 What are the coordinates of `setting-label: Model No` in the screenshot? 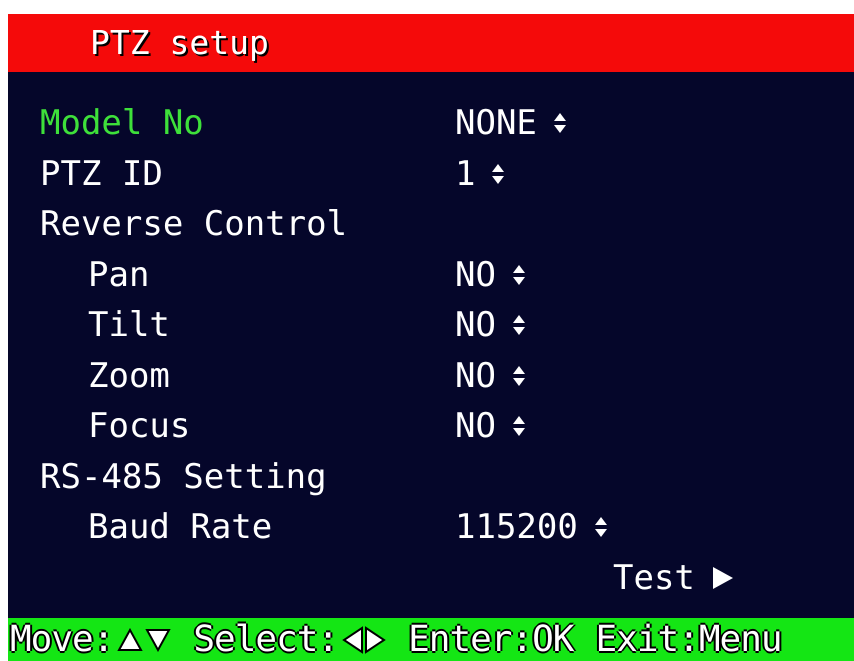 It's located at (122, 123).